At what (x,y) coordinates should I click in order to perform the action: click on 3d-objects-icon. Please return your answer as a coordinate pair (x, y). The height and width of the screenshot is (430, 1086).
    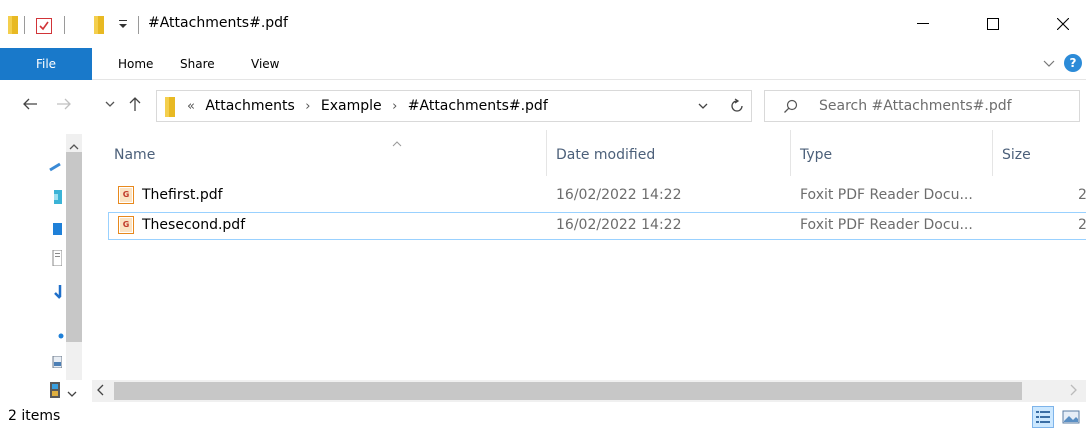
    Looking at the image, I should click on (57, 198).